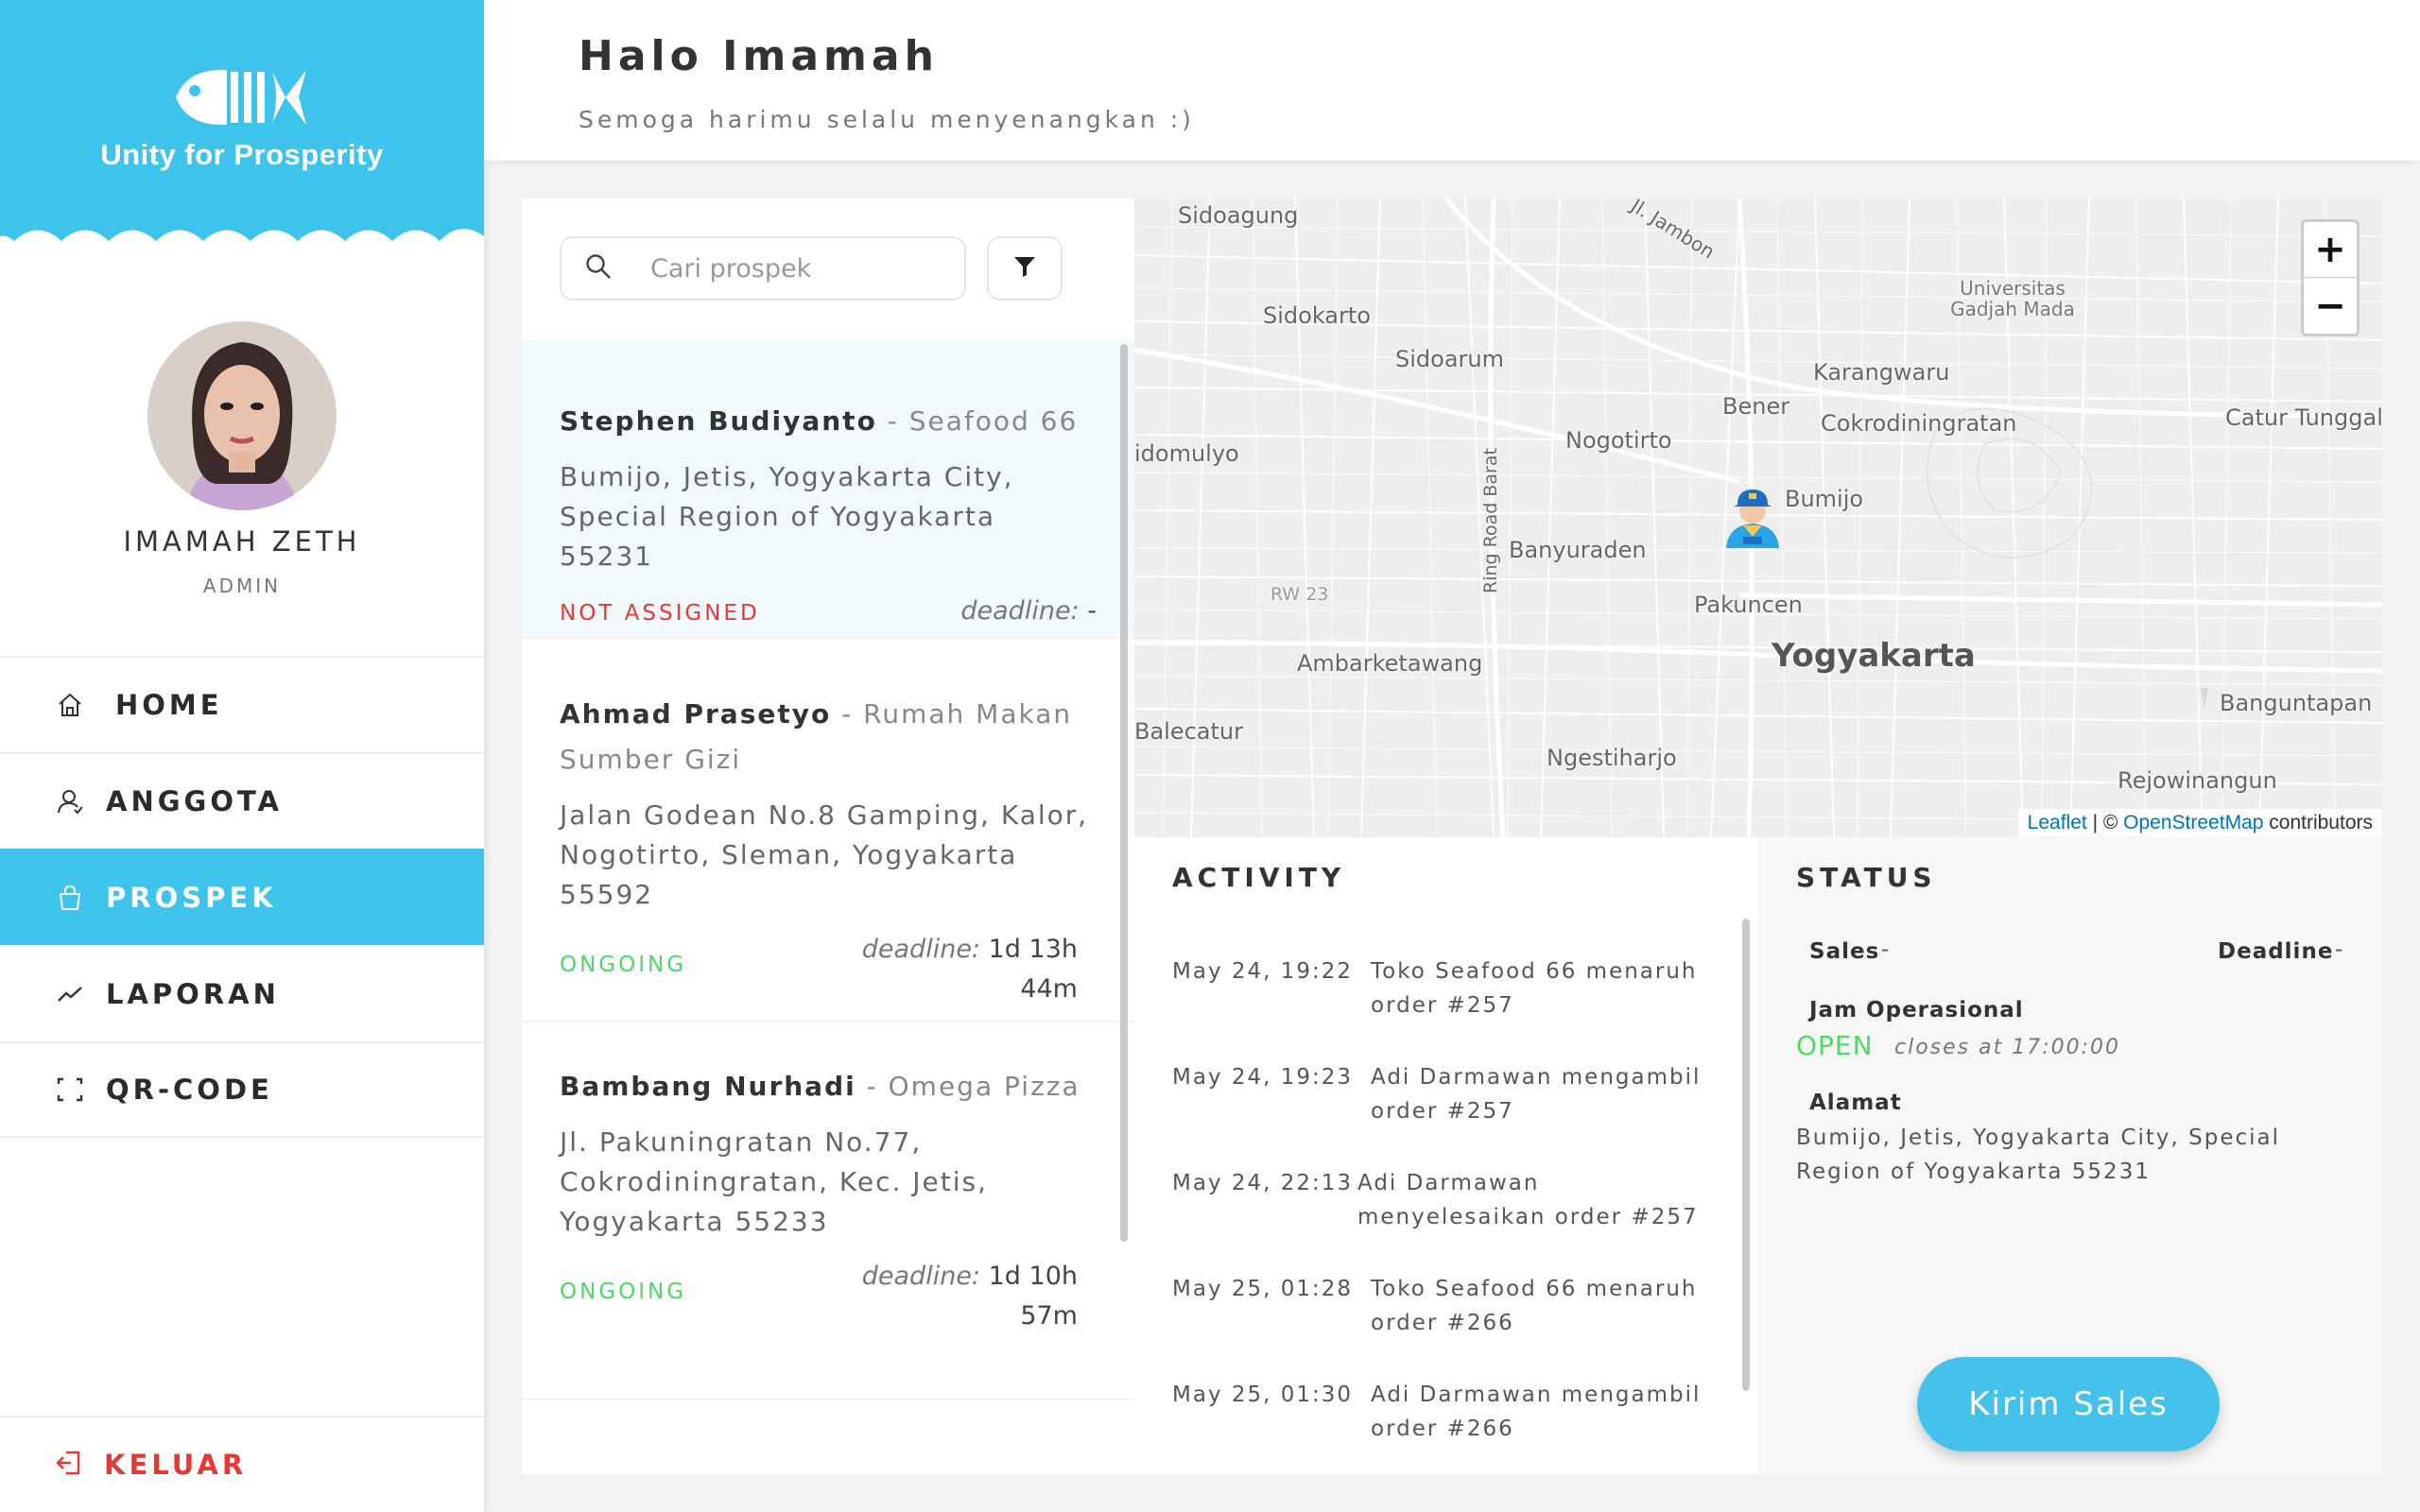 The width and height of the screenshot is (2420, 1512). What do you see at coordinates (708, 1086) in the screenshot?
I see `prospect-name: Bambang Nurhadi` at bounding box center [708, 1086].